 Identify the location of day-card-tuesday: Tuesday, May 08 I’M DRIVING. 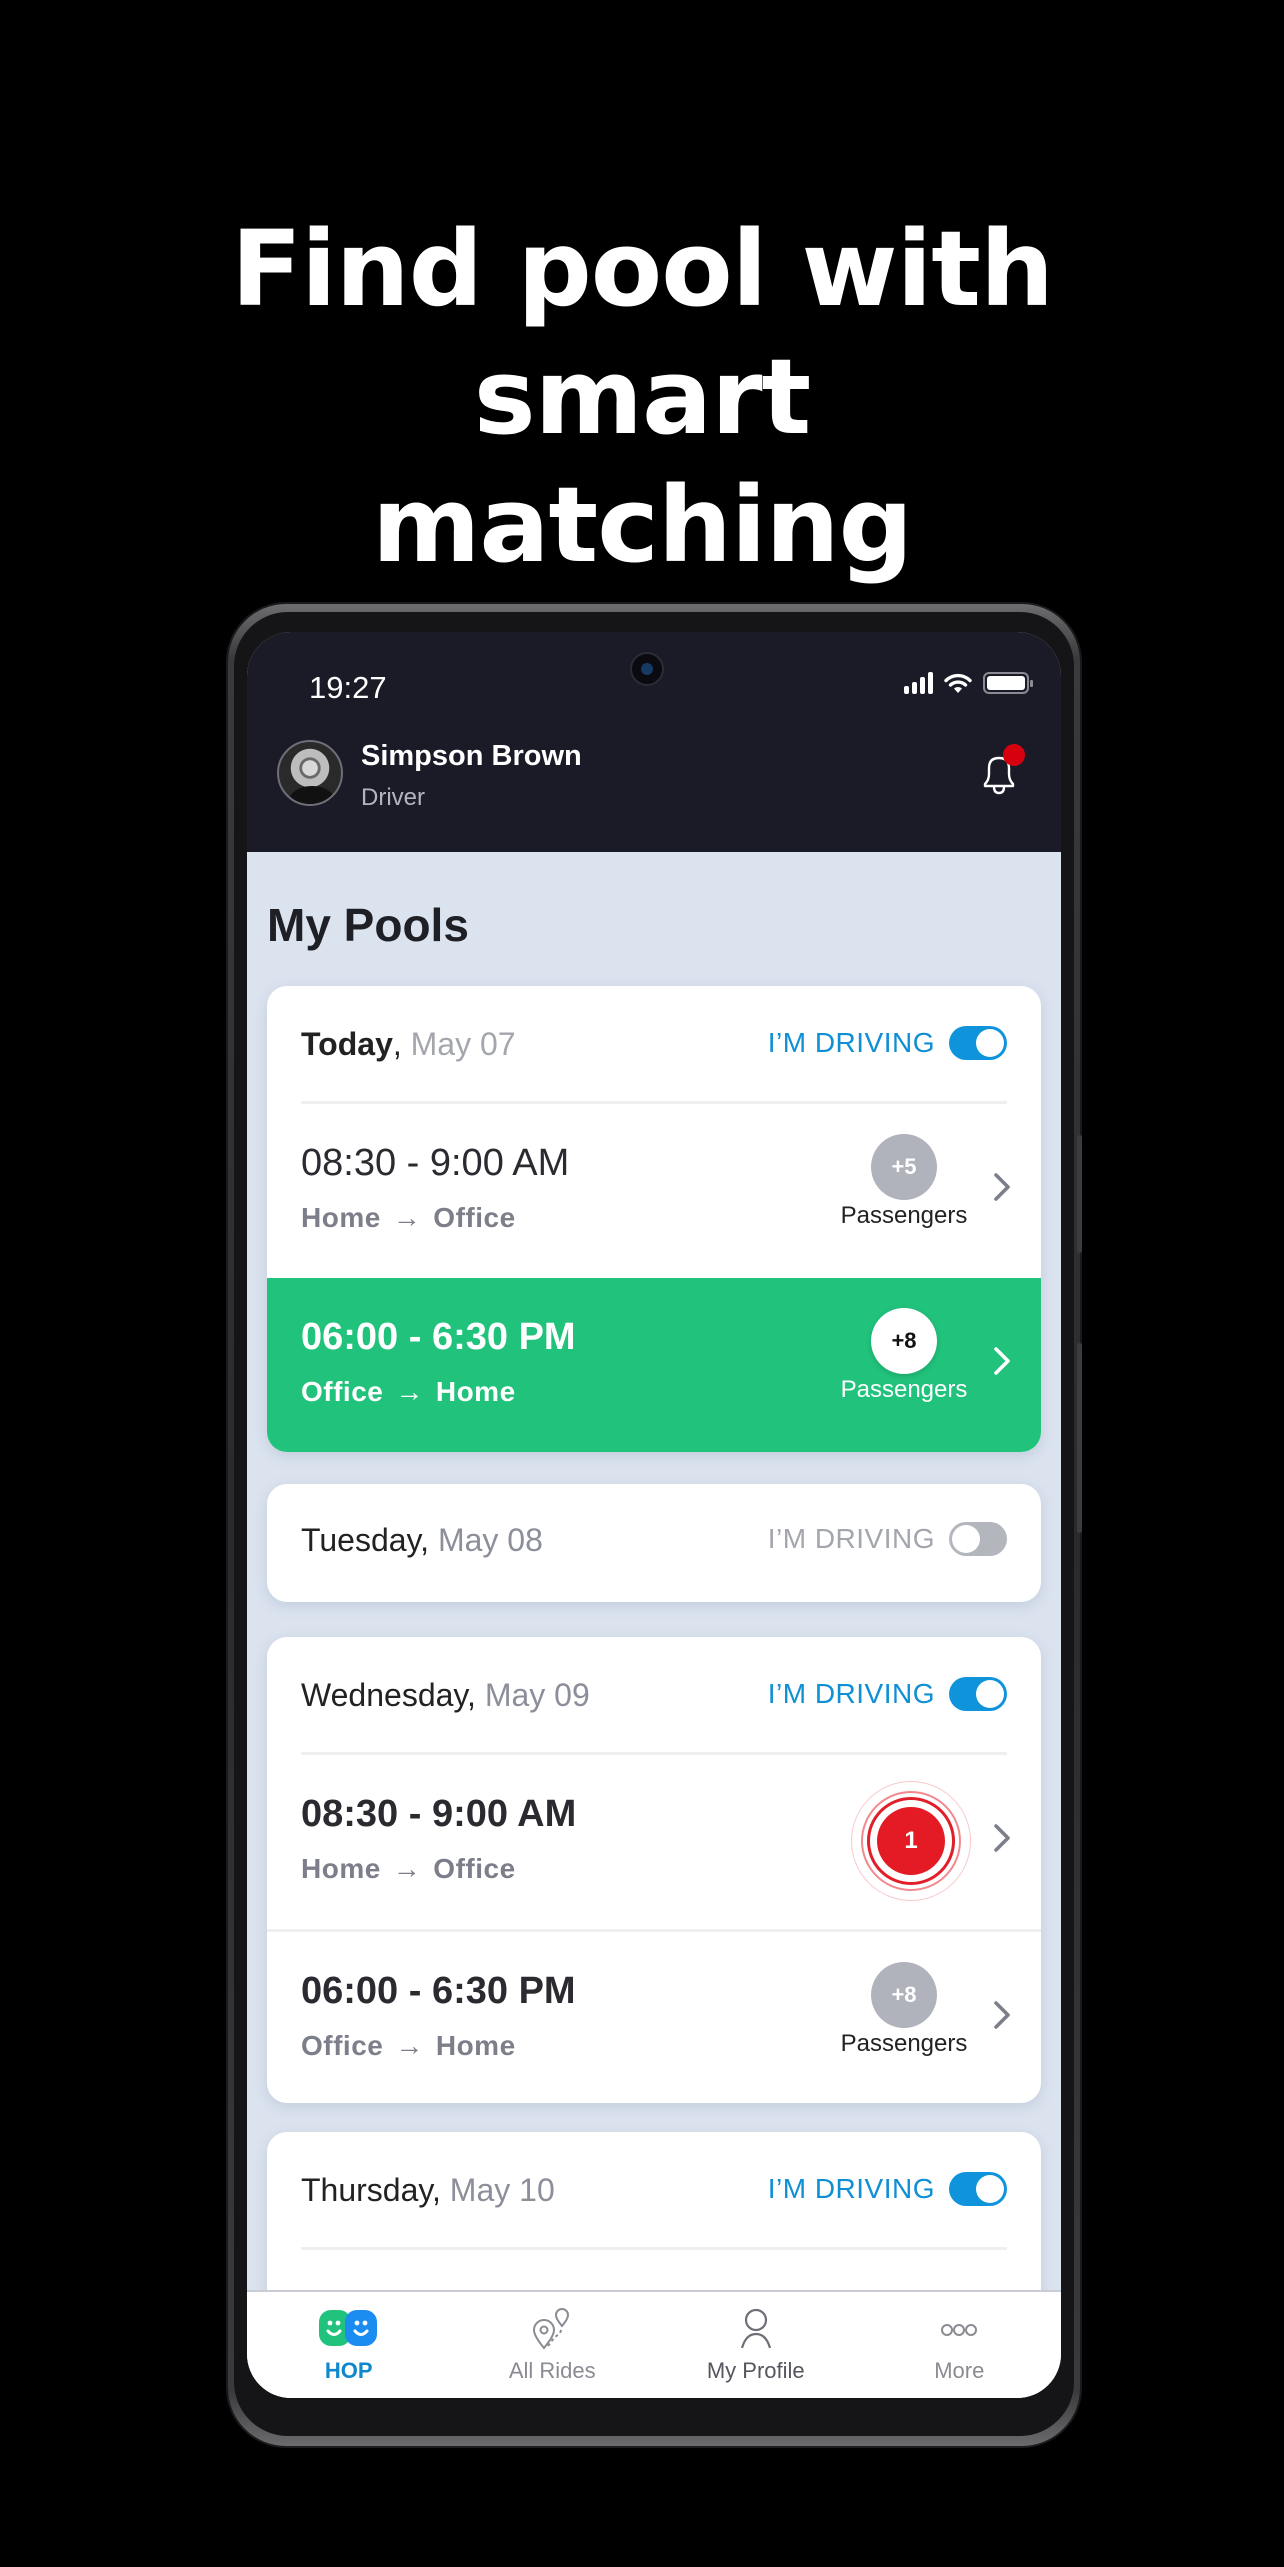
(654, 1543).